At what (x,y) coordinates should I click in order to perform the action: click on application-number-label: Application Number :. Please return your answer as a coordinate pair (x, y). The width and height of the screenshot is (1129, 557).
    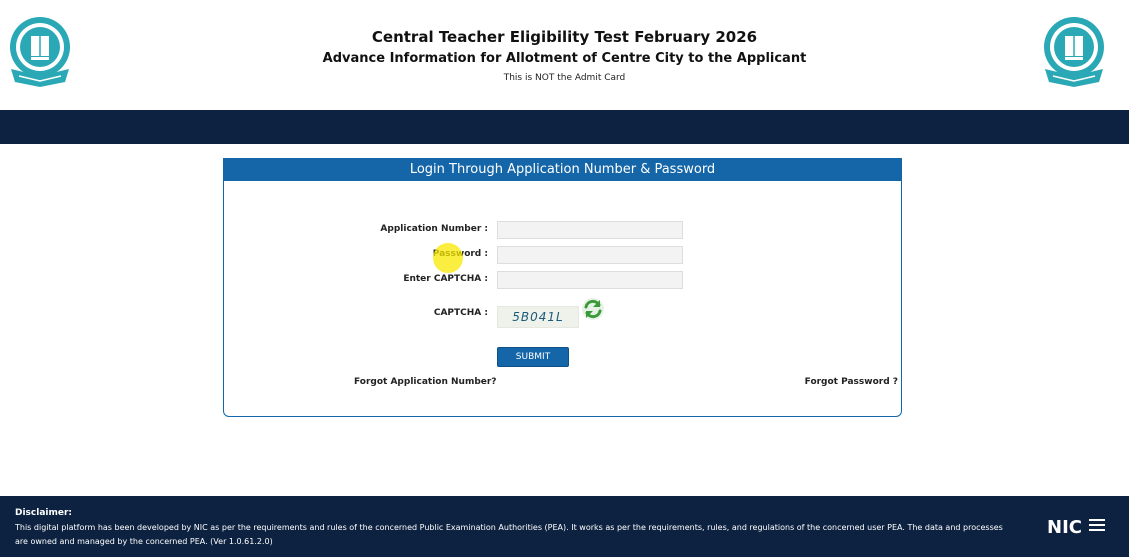
    Looking at the image, I should click on (434, 229).